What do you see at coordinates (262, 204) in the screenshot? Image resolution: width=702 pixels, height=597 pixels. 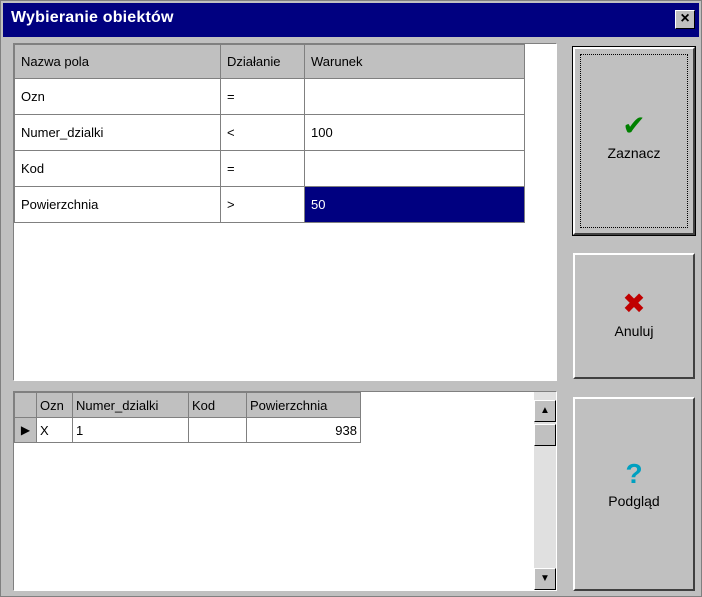 I see `condition-operator-cell: >` at bounding box center [262, 204].